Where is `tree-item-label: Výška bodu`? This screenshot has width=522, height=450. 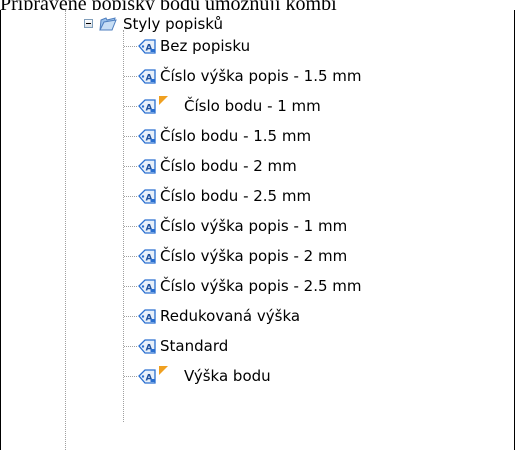 tree-item-label: Výška bodu is located at coordinates (227, 376).